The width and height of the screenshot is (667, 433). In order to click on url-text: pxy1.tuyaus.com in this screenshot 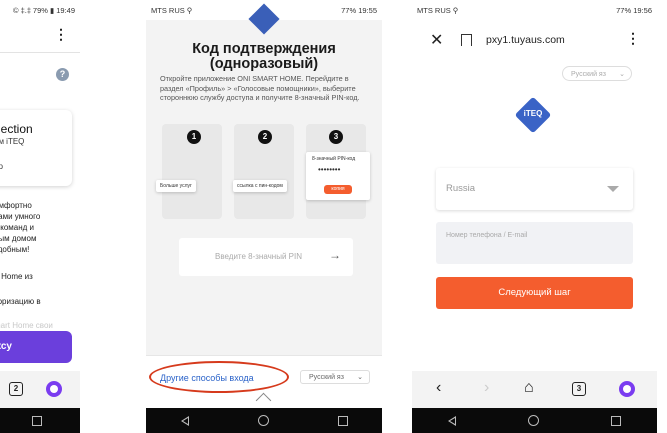, I will do `click(525, 40)`.